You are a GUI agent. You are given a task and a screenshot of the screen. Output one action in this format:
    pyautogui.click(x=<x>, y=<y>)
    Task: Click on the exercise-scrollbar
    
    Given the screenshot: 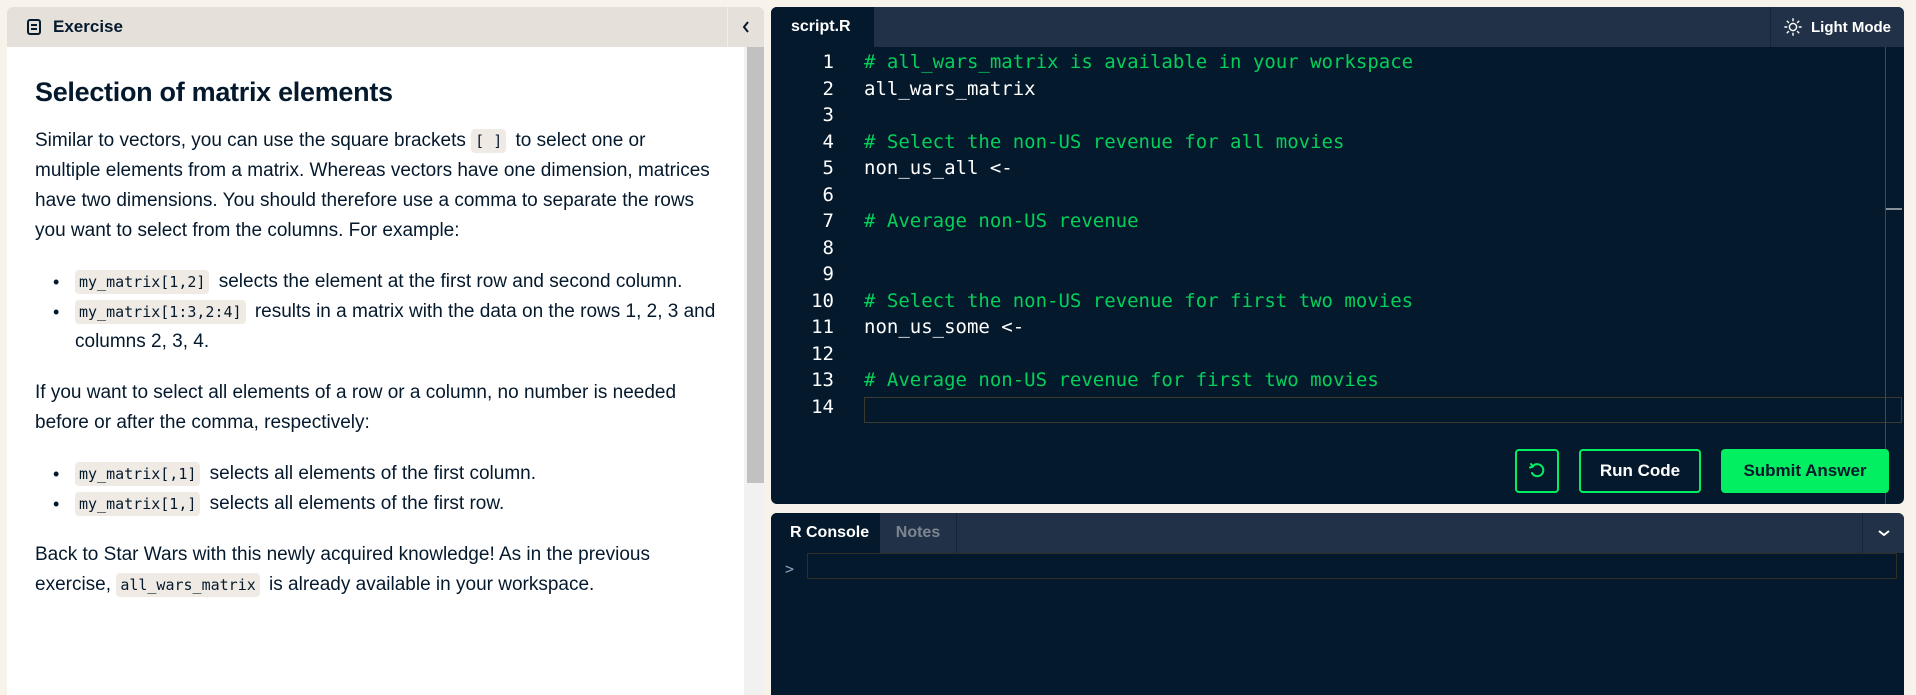 What is the action you would take?
    pyautogui.click(x=754, y=371)
    